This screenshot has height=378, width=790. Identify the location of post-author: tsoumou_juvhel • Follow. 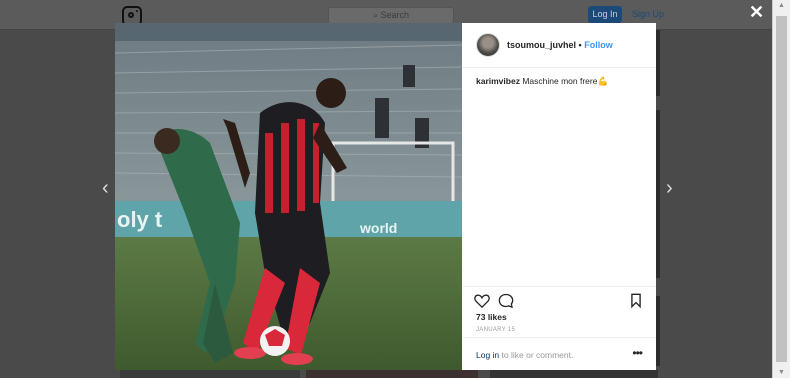
(560, 45).